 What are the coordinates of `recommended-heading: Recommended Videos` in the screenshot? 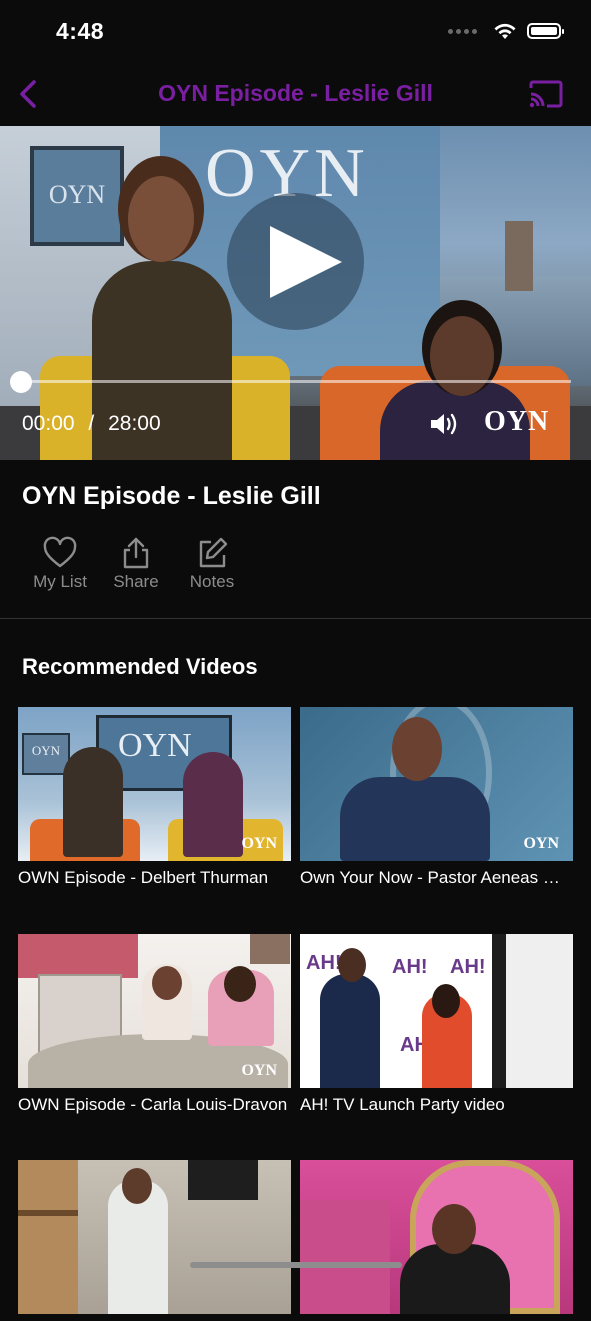 It's located at (140, 666).